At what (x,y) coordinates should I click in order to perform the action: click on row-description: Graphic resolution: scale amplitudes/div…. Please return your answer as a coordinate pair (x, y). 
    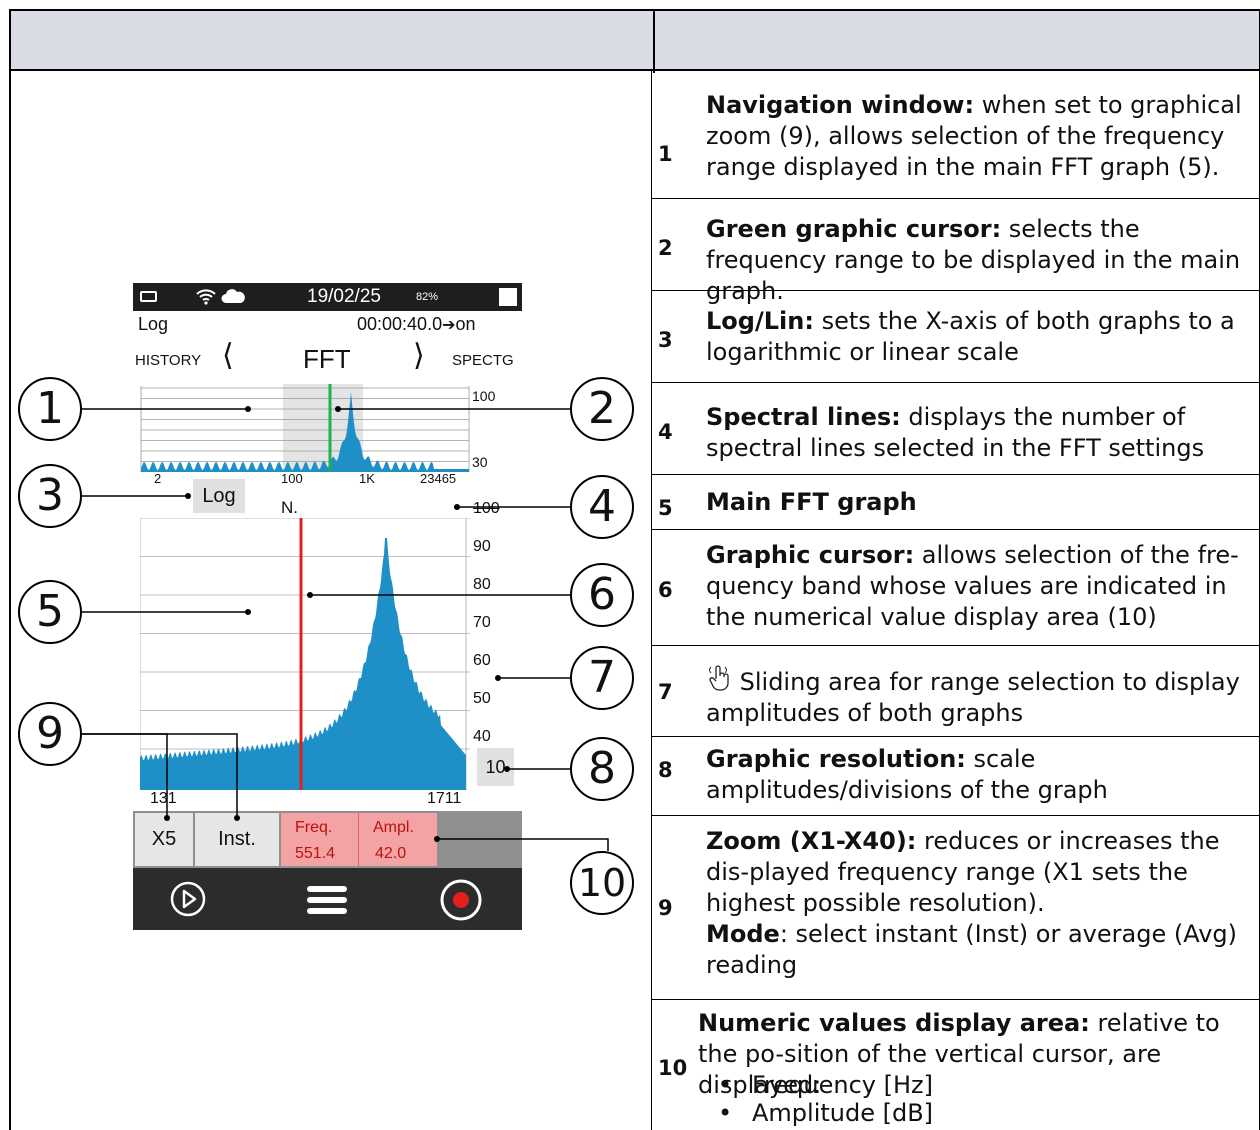
    Looking at the image, I should click on (907, 774).